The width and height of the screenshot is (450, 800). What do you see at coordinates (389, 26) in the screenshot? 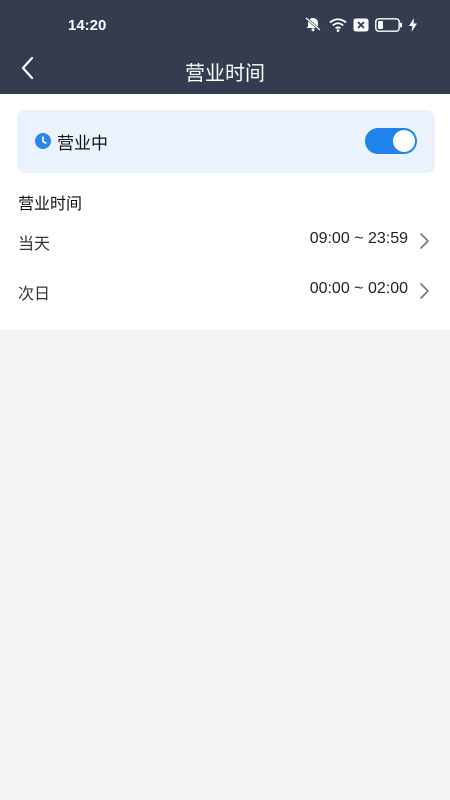
I see `battery-icon` at bounding box center [389, 26].